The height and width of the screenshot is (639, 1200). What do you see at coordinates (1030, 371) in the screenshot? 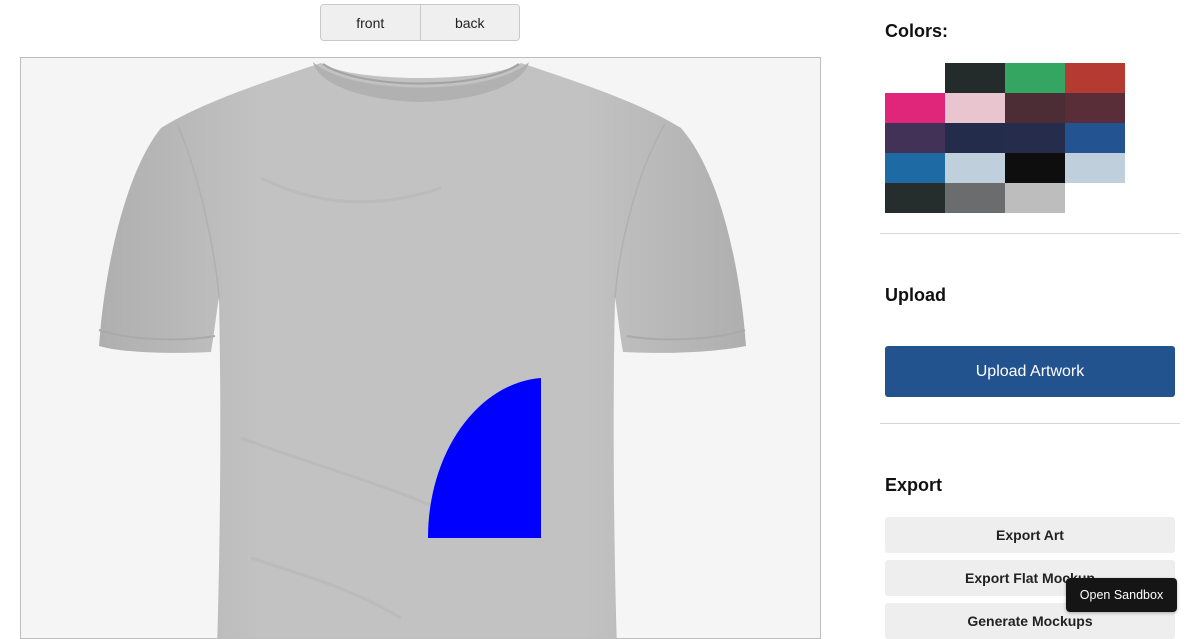
I see `upload-artwork-button: Upload Artwork` at bounding box center [1030, 371].